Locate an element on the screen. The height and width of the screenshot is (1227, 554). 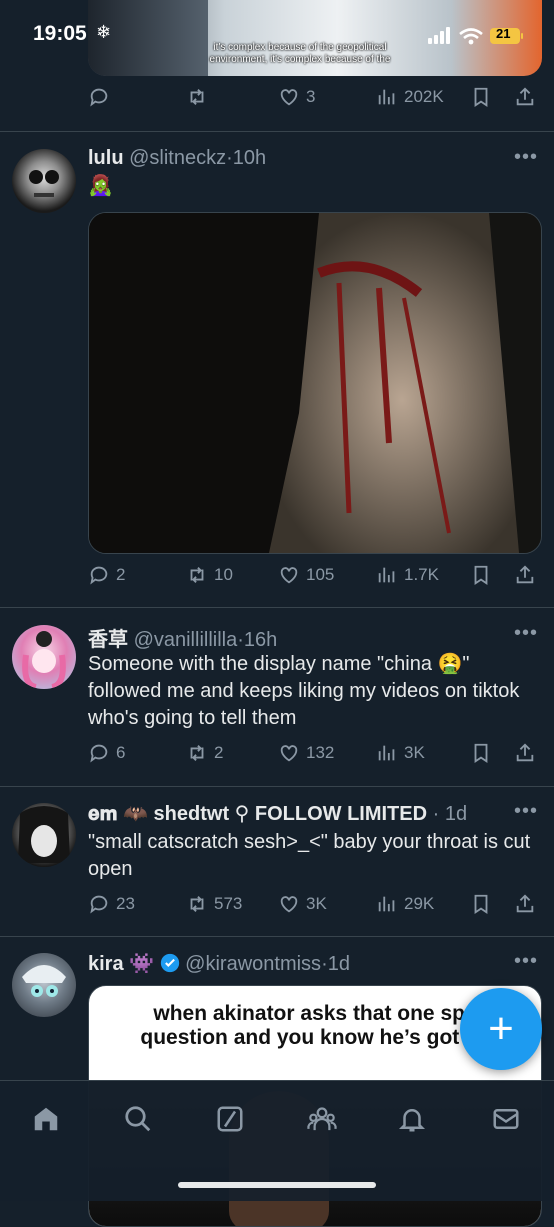
user-handle: @vanillillilla is located at coordinates (186, 640).